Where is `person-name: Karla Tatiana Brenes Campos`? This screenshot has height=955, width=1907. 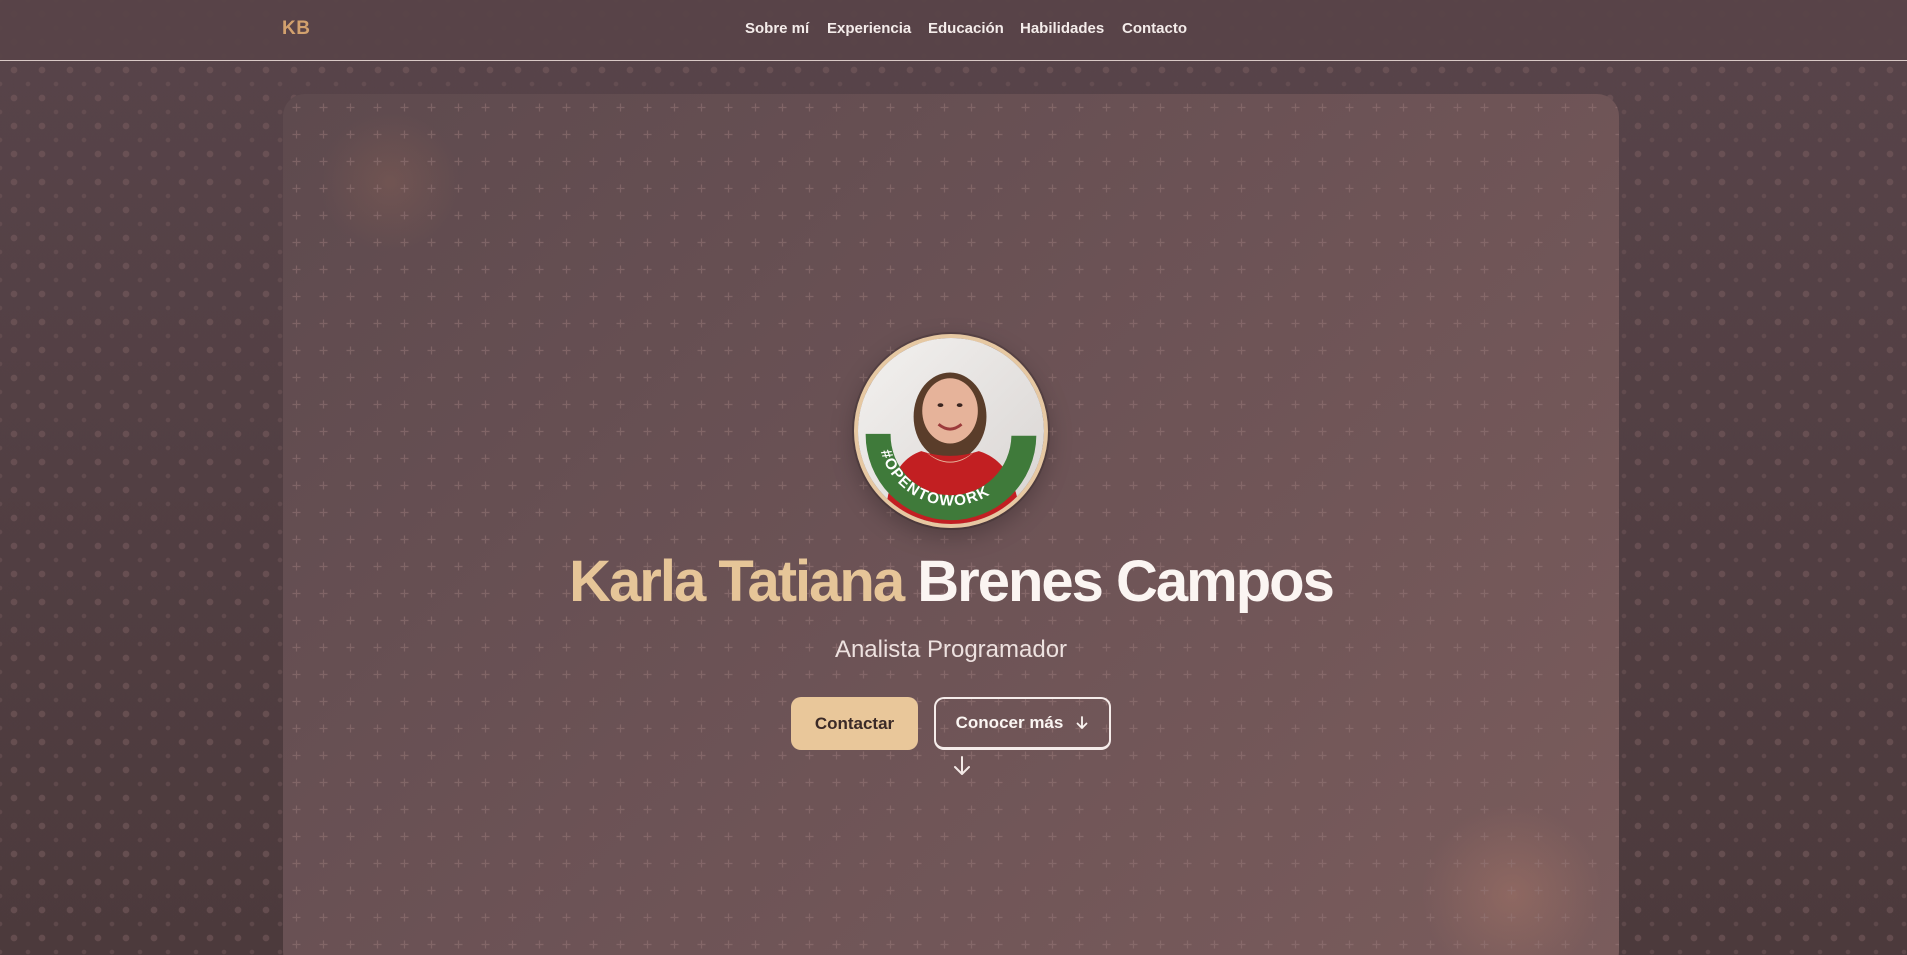
person-name: Karla Tatiana Brenes Campos is located at coordinates (951, 581).